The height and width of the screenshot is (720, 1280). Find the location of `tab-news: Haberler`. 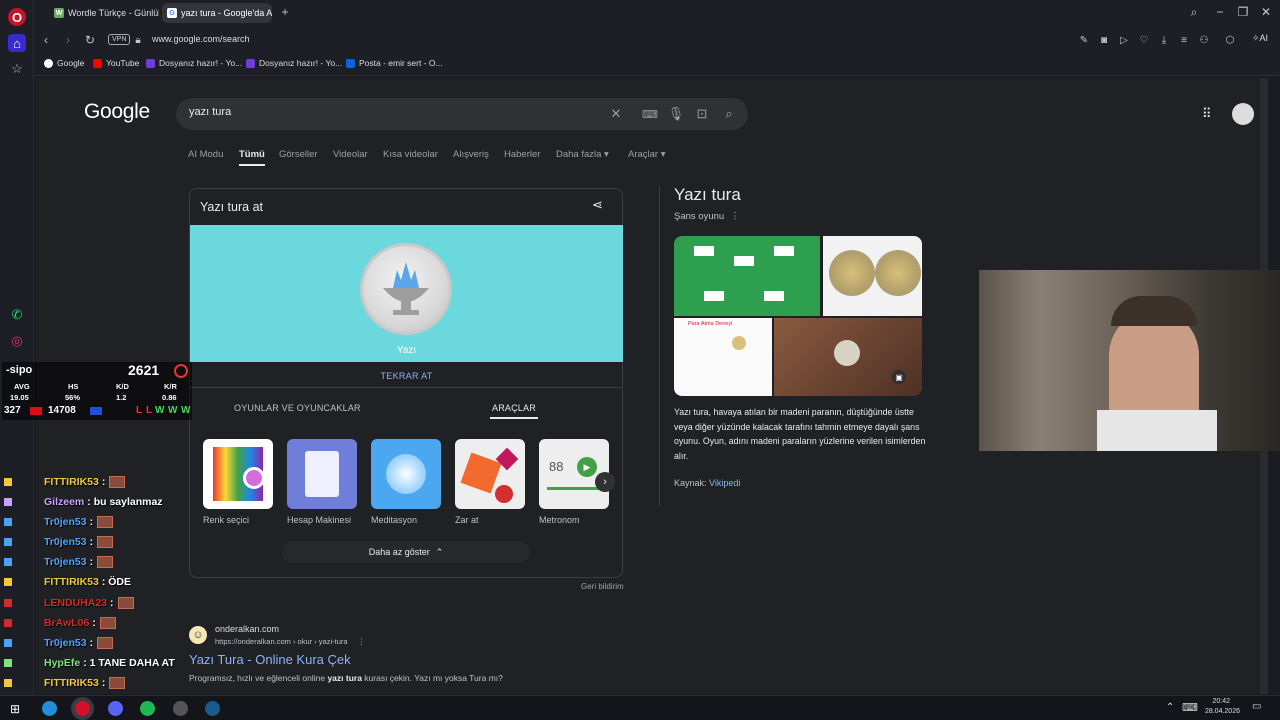

tab-news: Haberler is located at coordinates (522, 154).